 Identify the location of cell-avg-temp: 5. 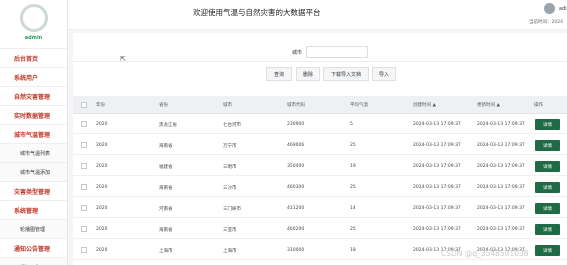
(351, 124).